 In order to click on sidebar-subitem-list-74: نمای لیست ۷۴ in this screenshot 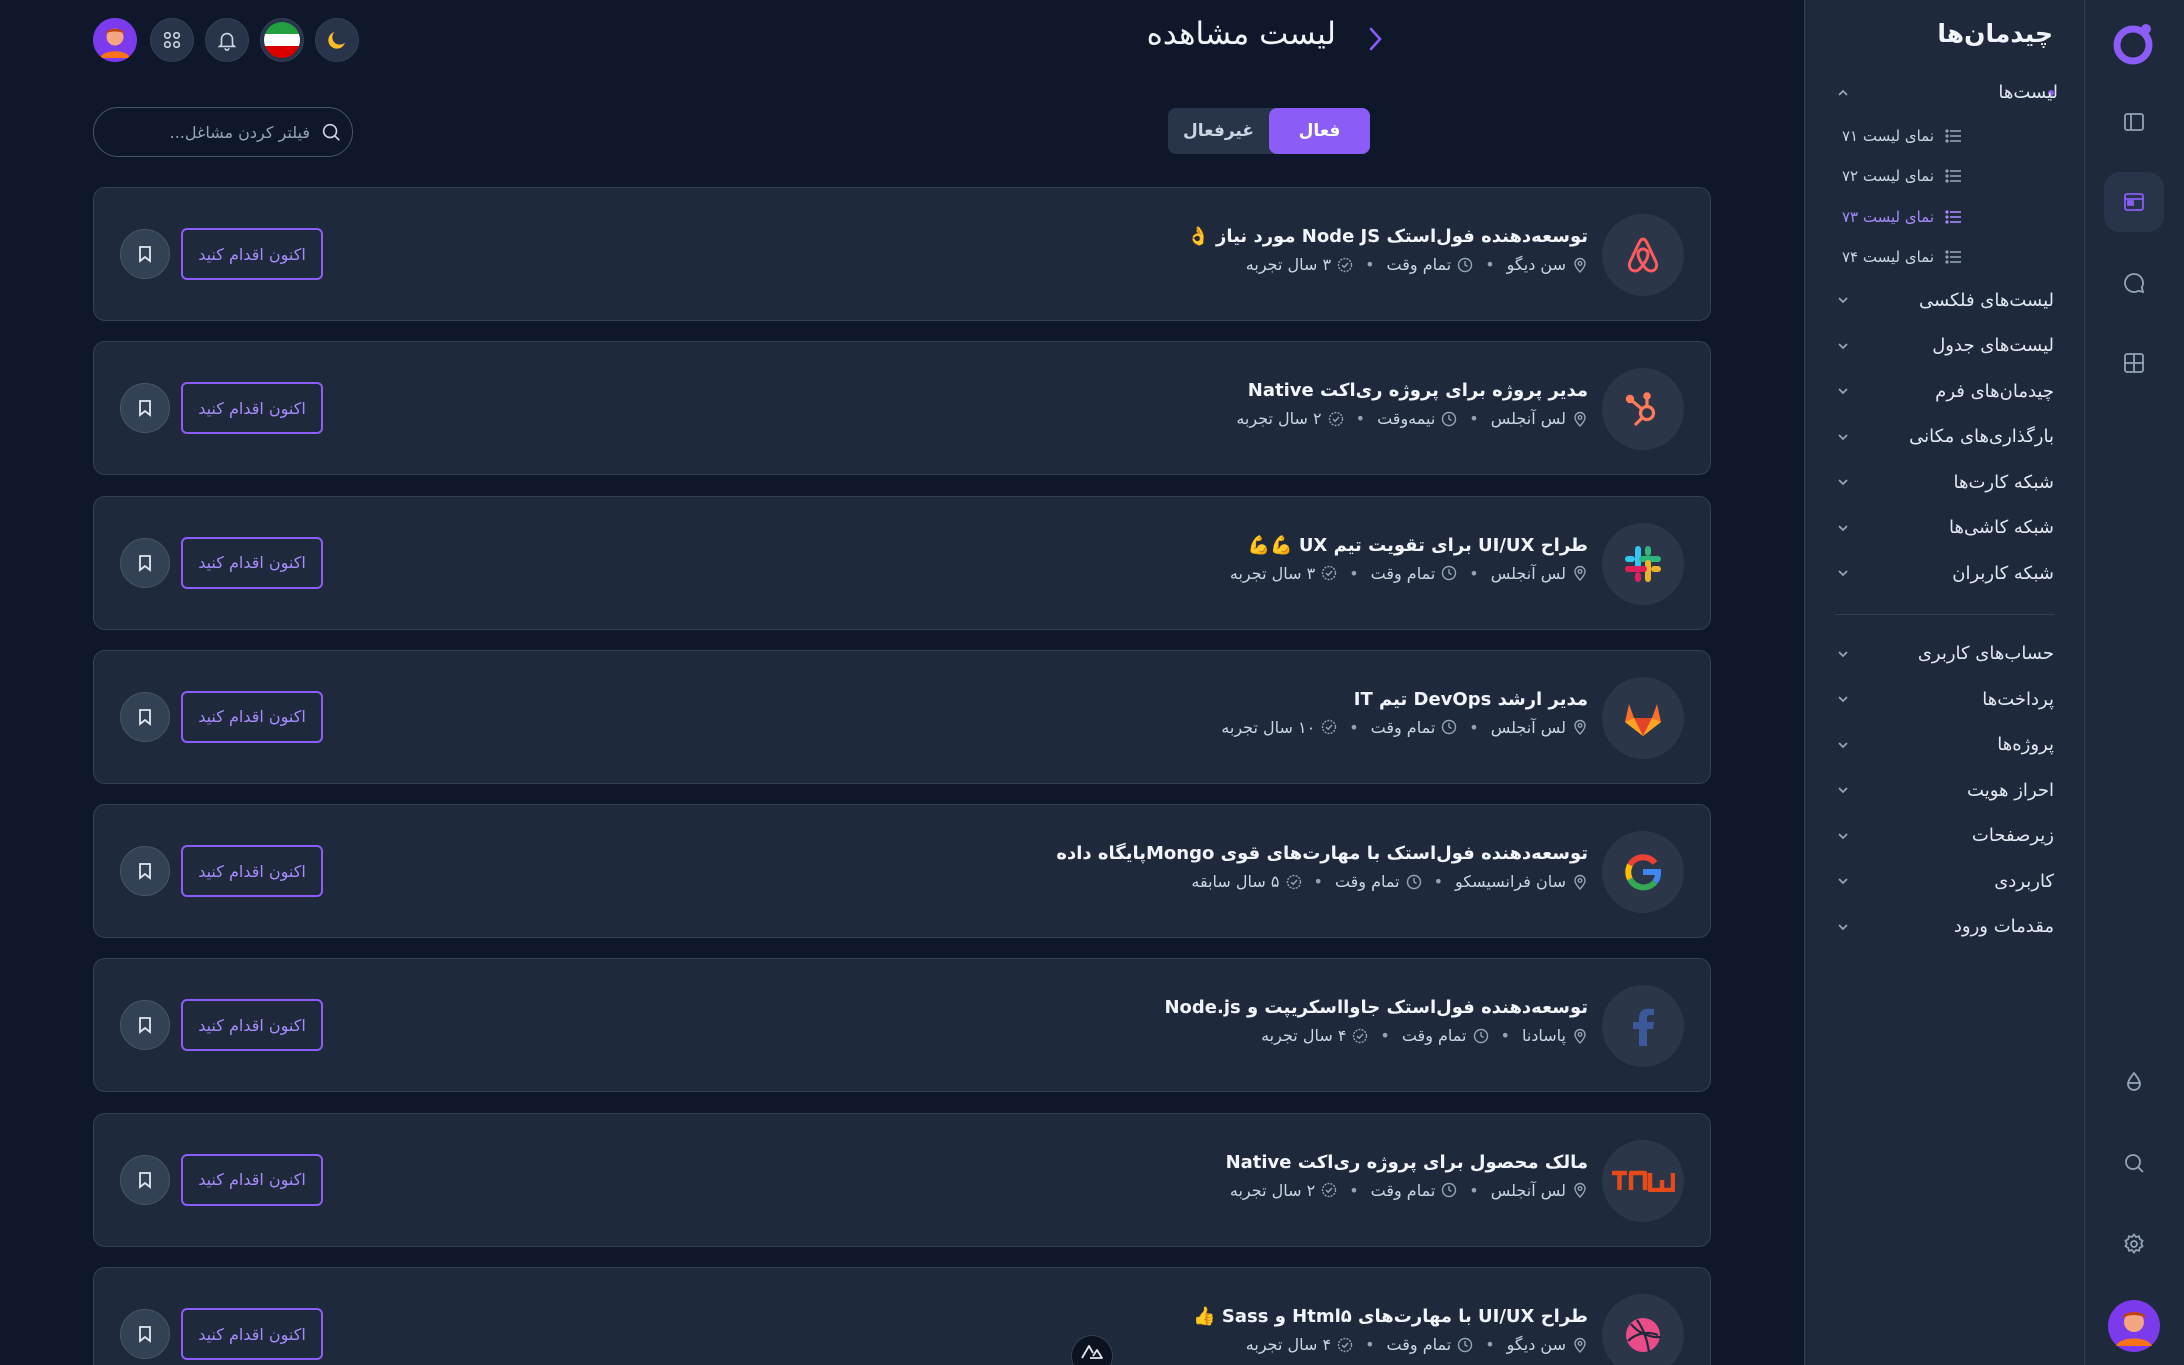, I will do `click(1944, 257)`.